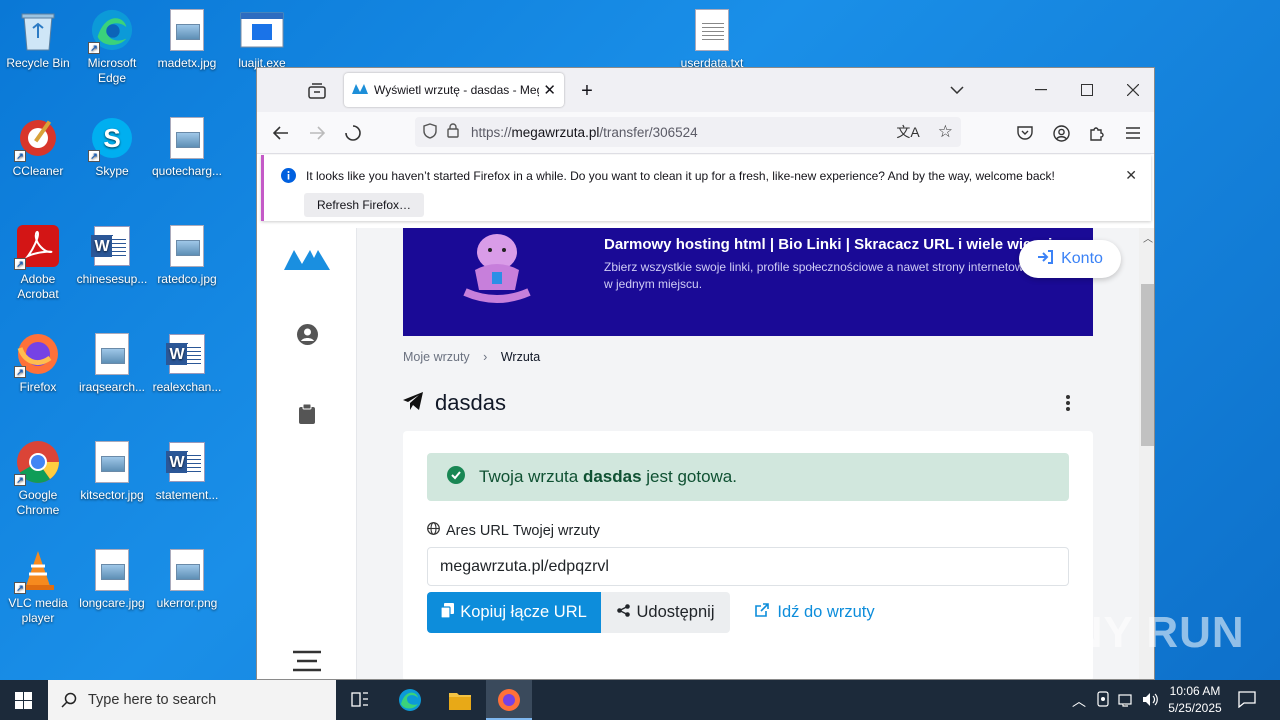  What do you see at coordinates (112, 603) in the screenshot?
I see `icon-label: longcare.jpg` at bounding box center [112, 603].